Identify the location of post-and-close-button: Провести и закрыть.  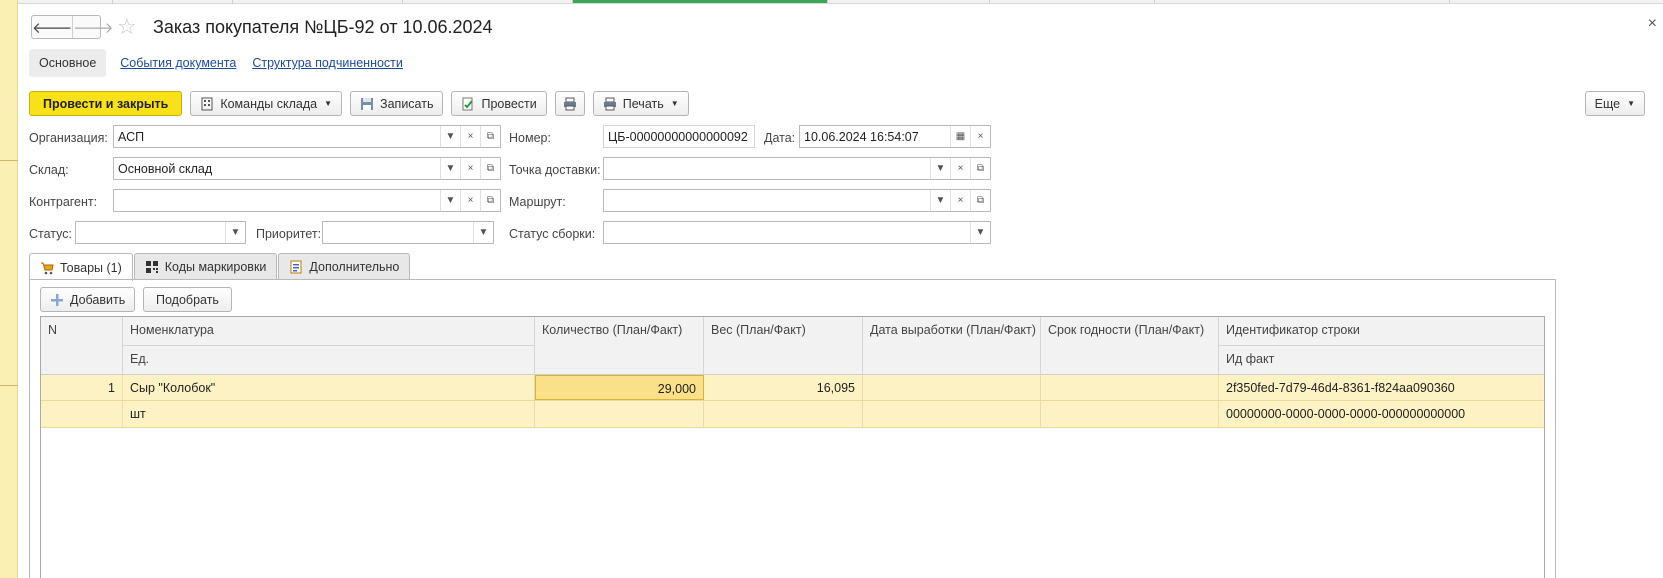
(106, 103).